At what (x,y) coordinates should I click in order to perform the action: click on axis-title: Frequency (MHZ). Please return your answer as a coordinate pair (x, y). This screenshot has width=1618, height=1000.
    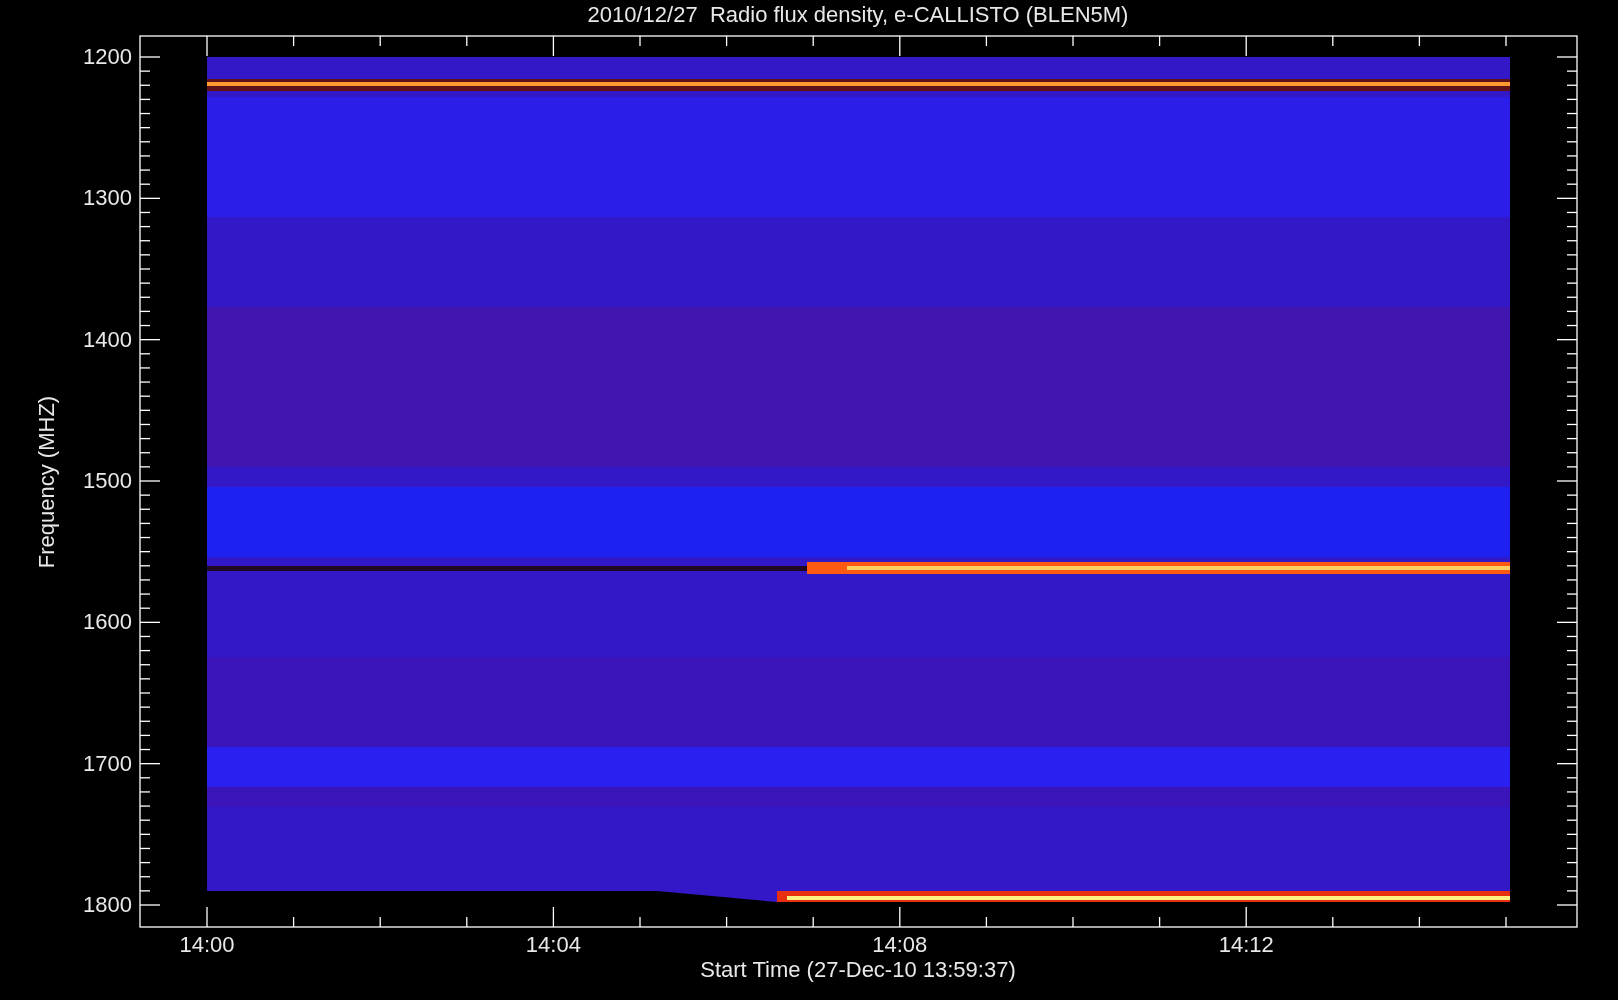
    Looking at the image, I should click on (47, 482).